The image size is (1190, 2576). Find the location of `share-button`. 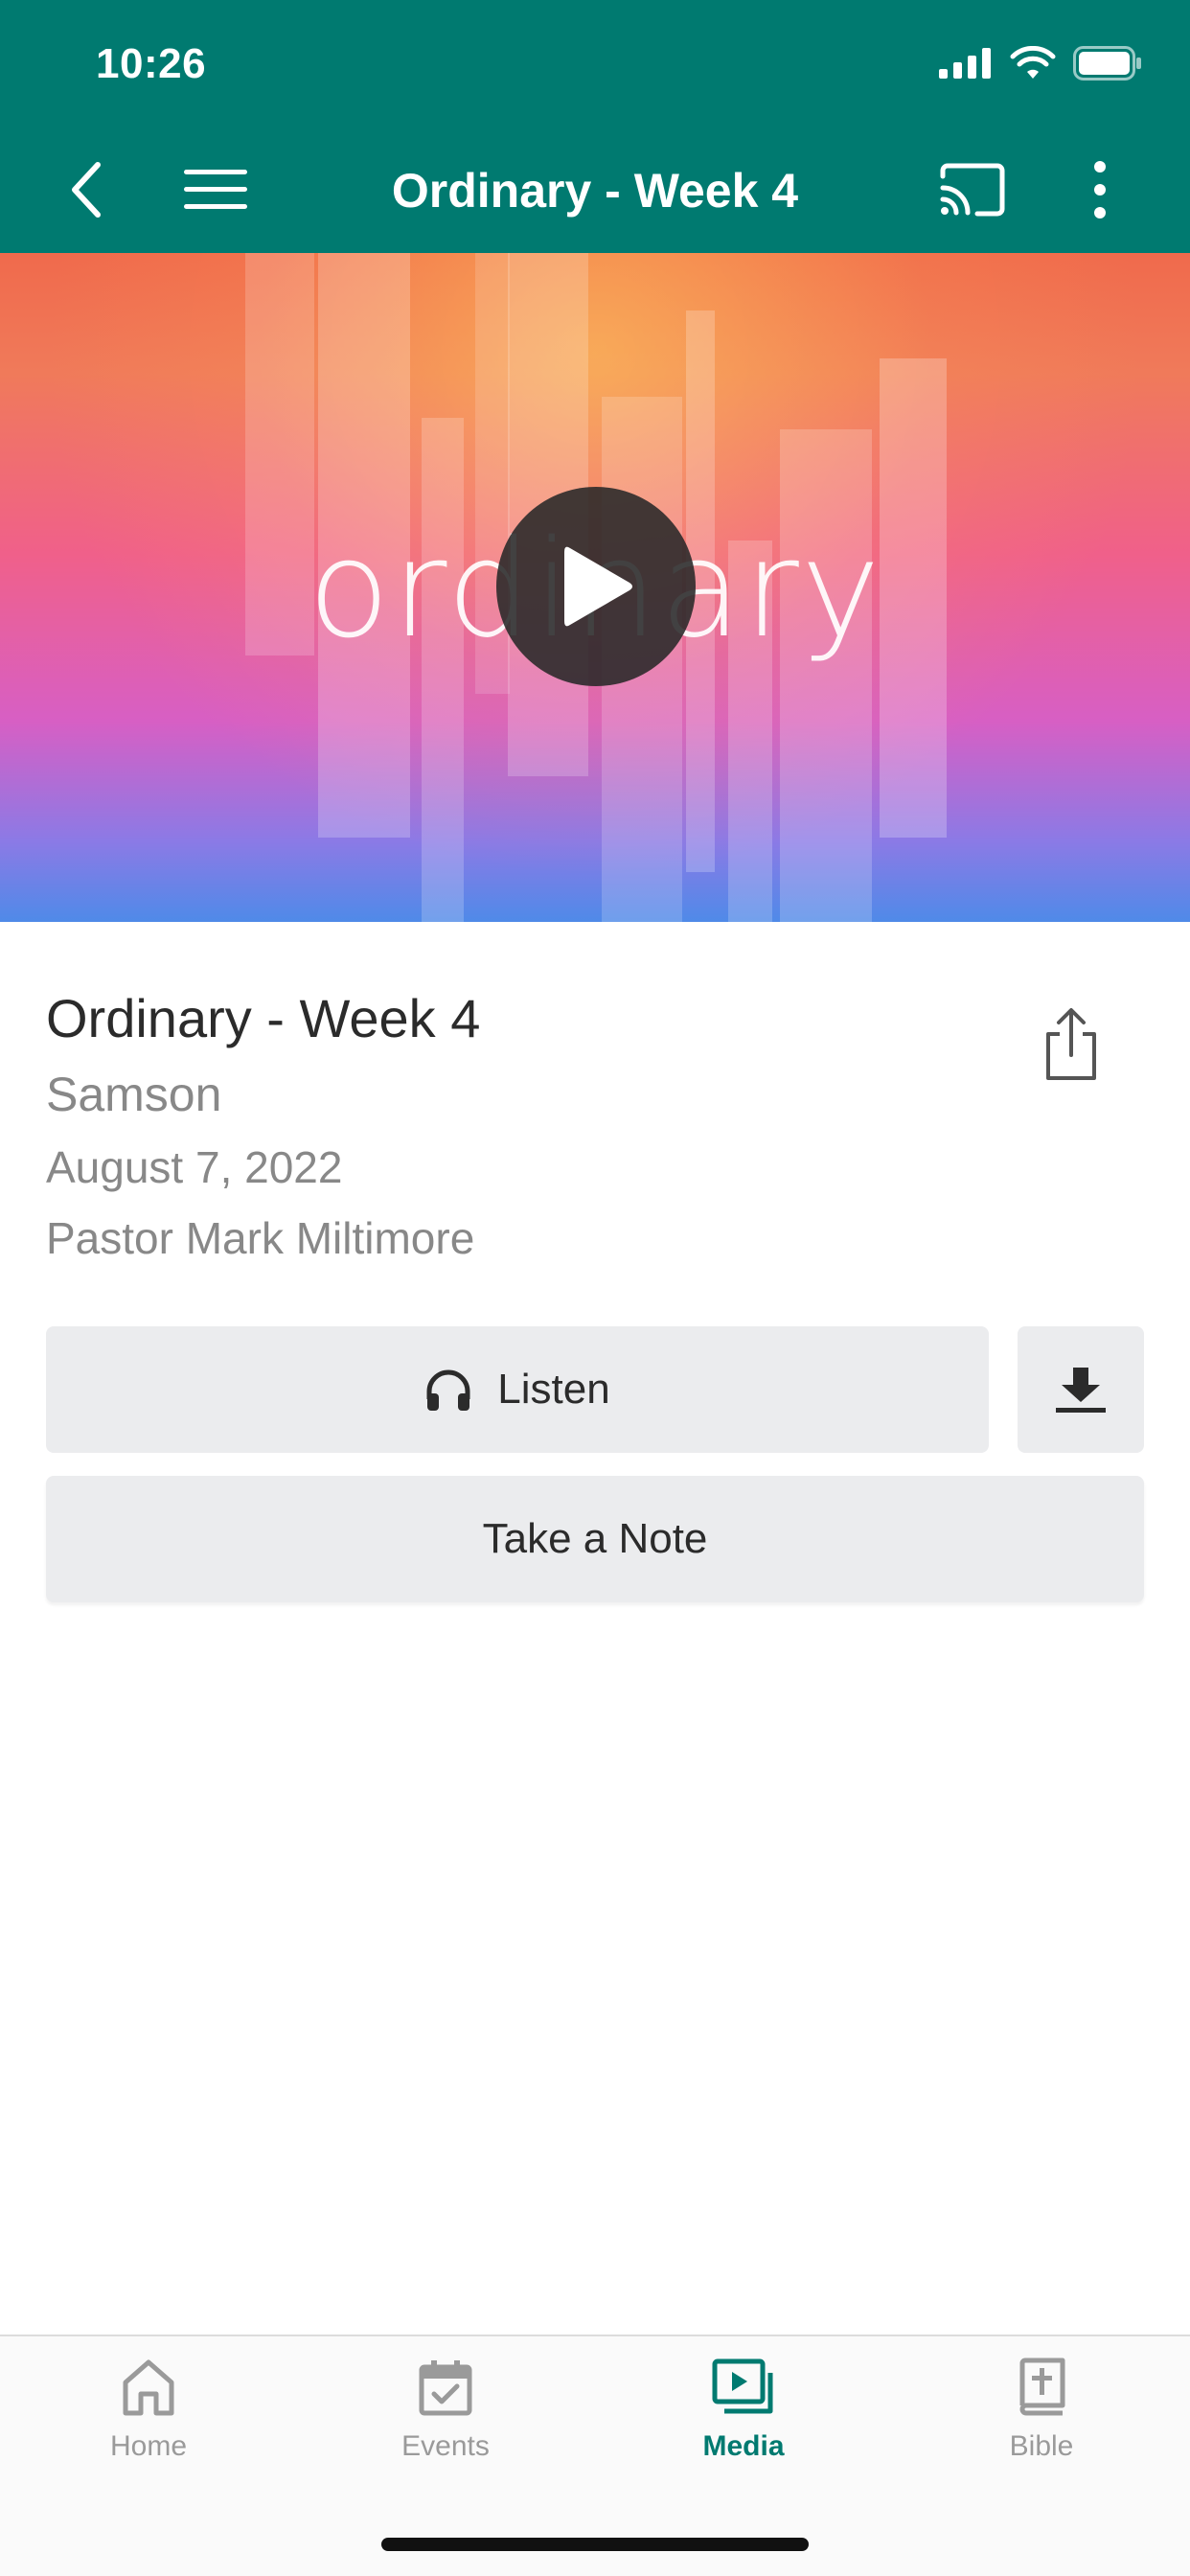

share-button is located at coordinates (1071, 1045).